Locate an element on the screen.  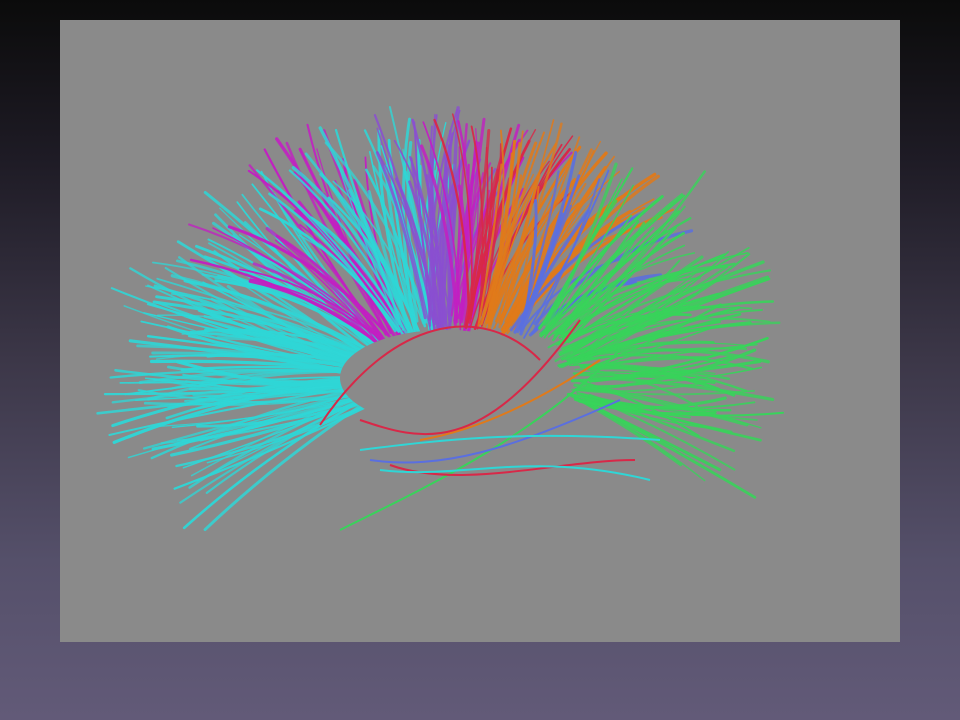
arch-opening is located at coordinates (445, 378).